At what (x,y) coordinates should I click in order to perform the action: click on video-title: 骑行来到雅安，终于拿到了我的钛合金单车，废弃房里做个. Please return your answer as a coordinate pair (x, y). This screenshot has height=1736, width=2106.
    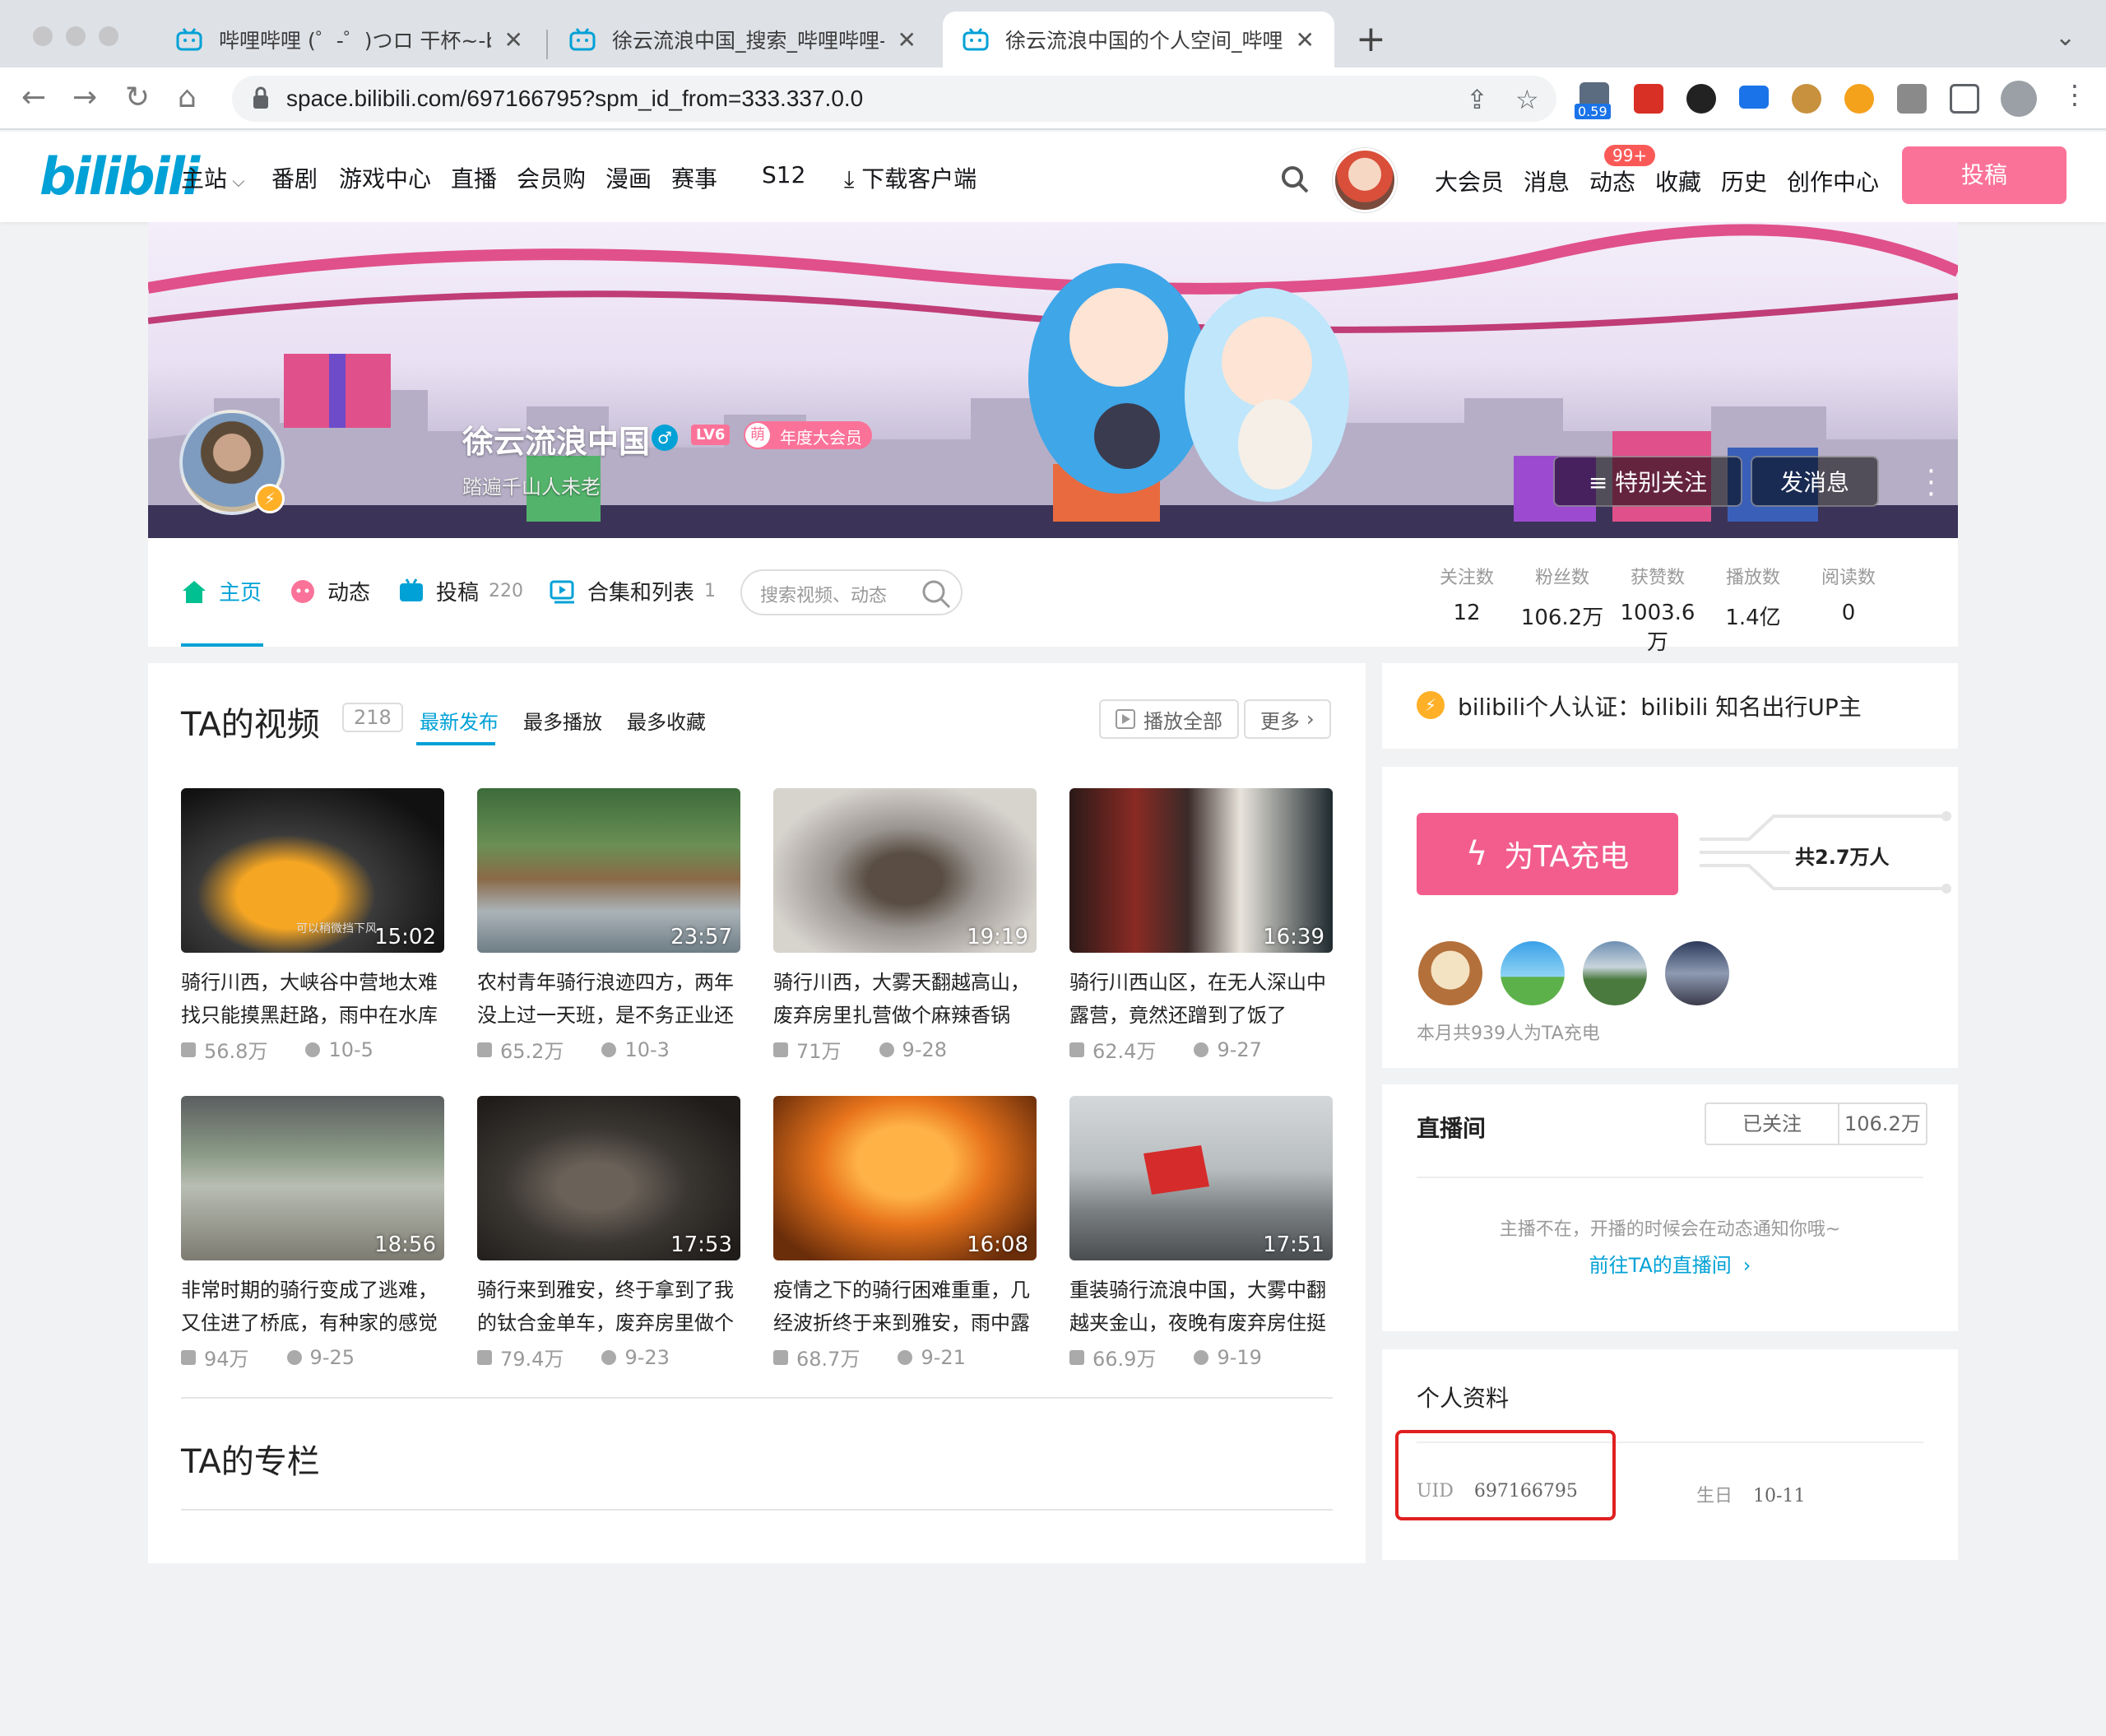
    Looking at the image, I should click on (608, 1306).